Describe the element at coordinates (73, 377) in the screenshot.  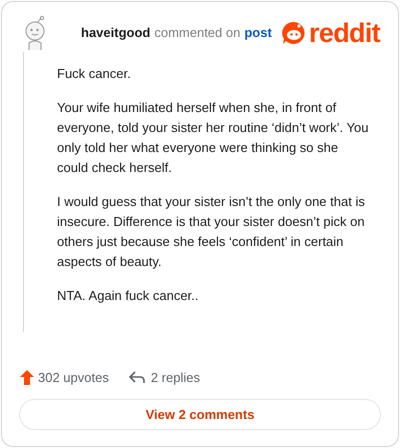
I see `upvote-count: 302 upvotes` at that location.